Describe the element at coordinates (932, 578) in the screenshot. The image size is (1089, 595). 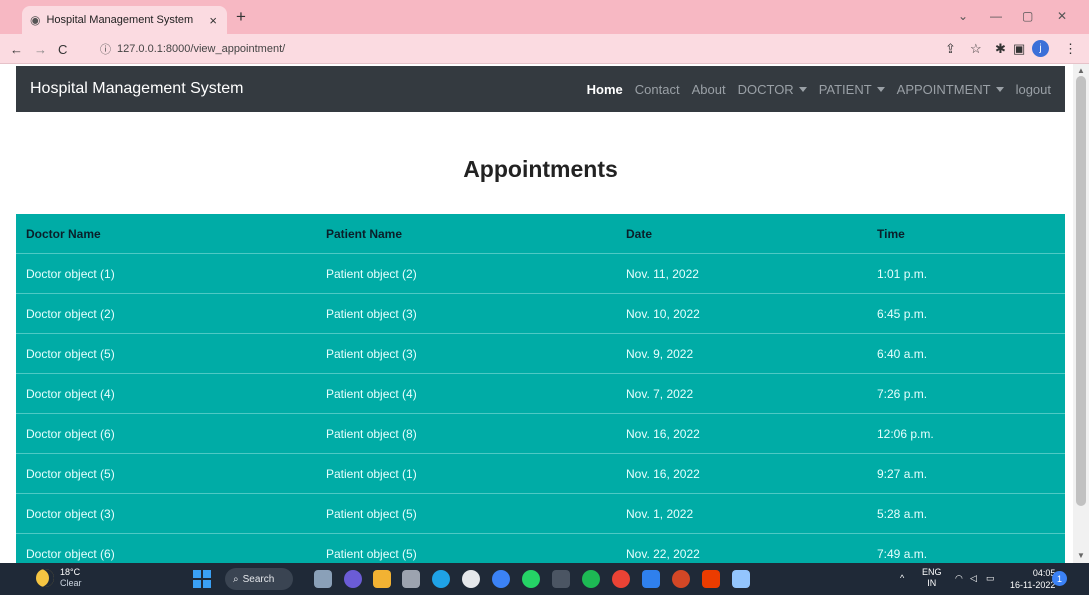
I see `language-indicator: ENG IN` at that location.